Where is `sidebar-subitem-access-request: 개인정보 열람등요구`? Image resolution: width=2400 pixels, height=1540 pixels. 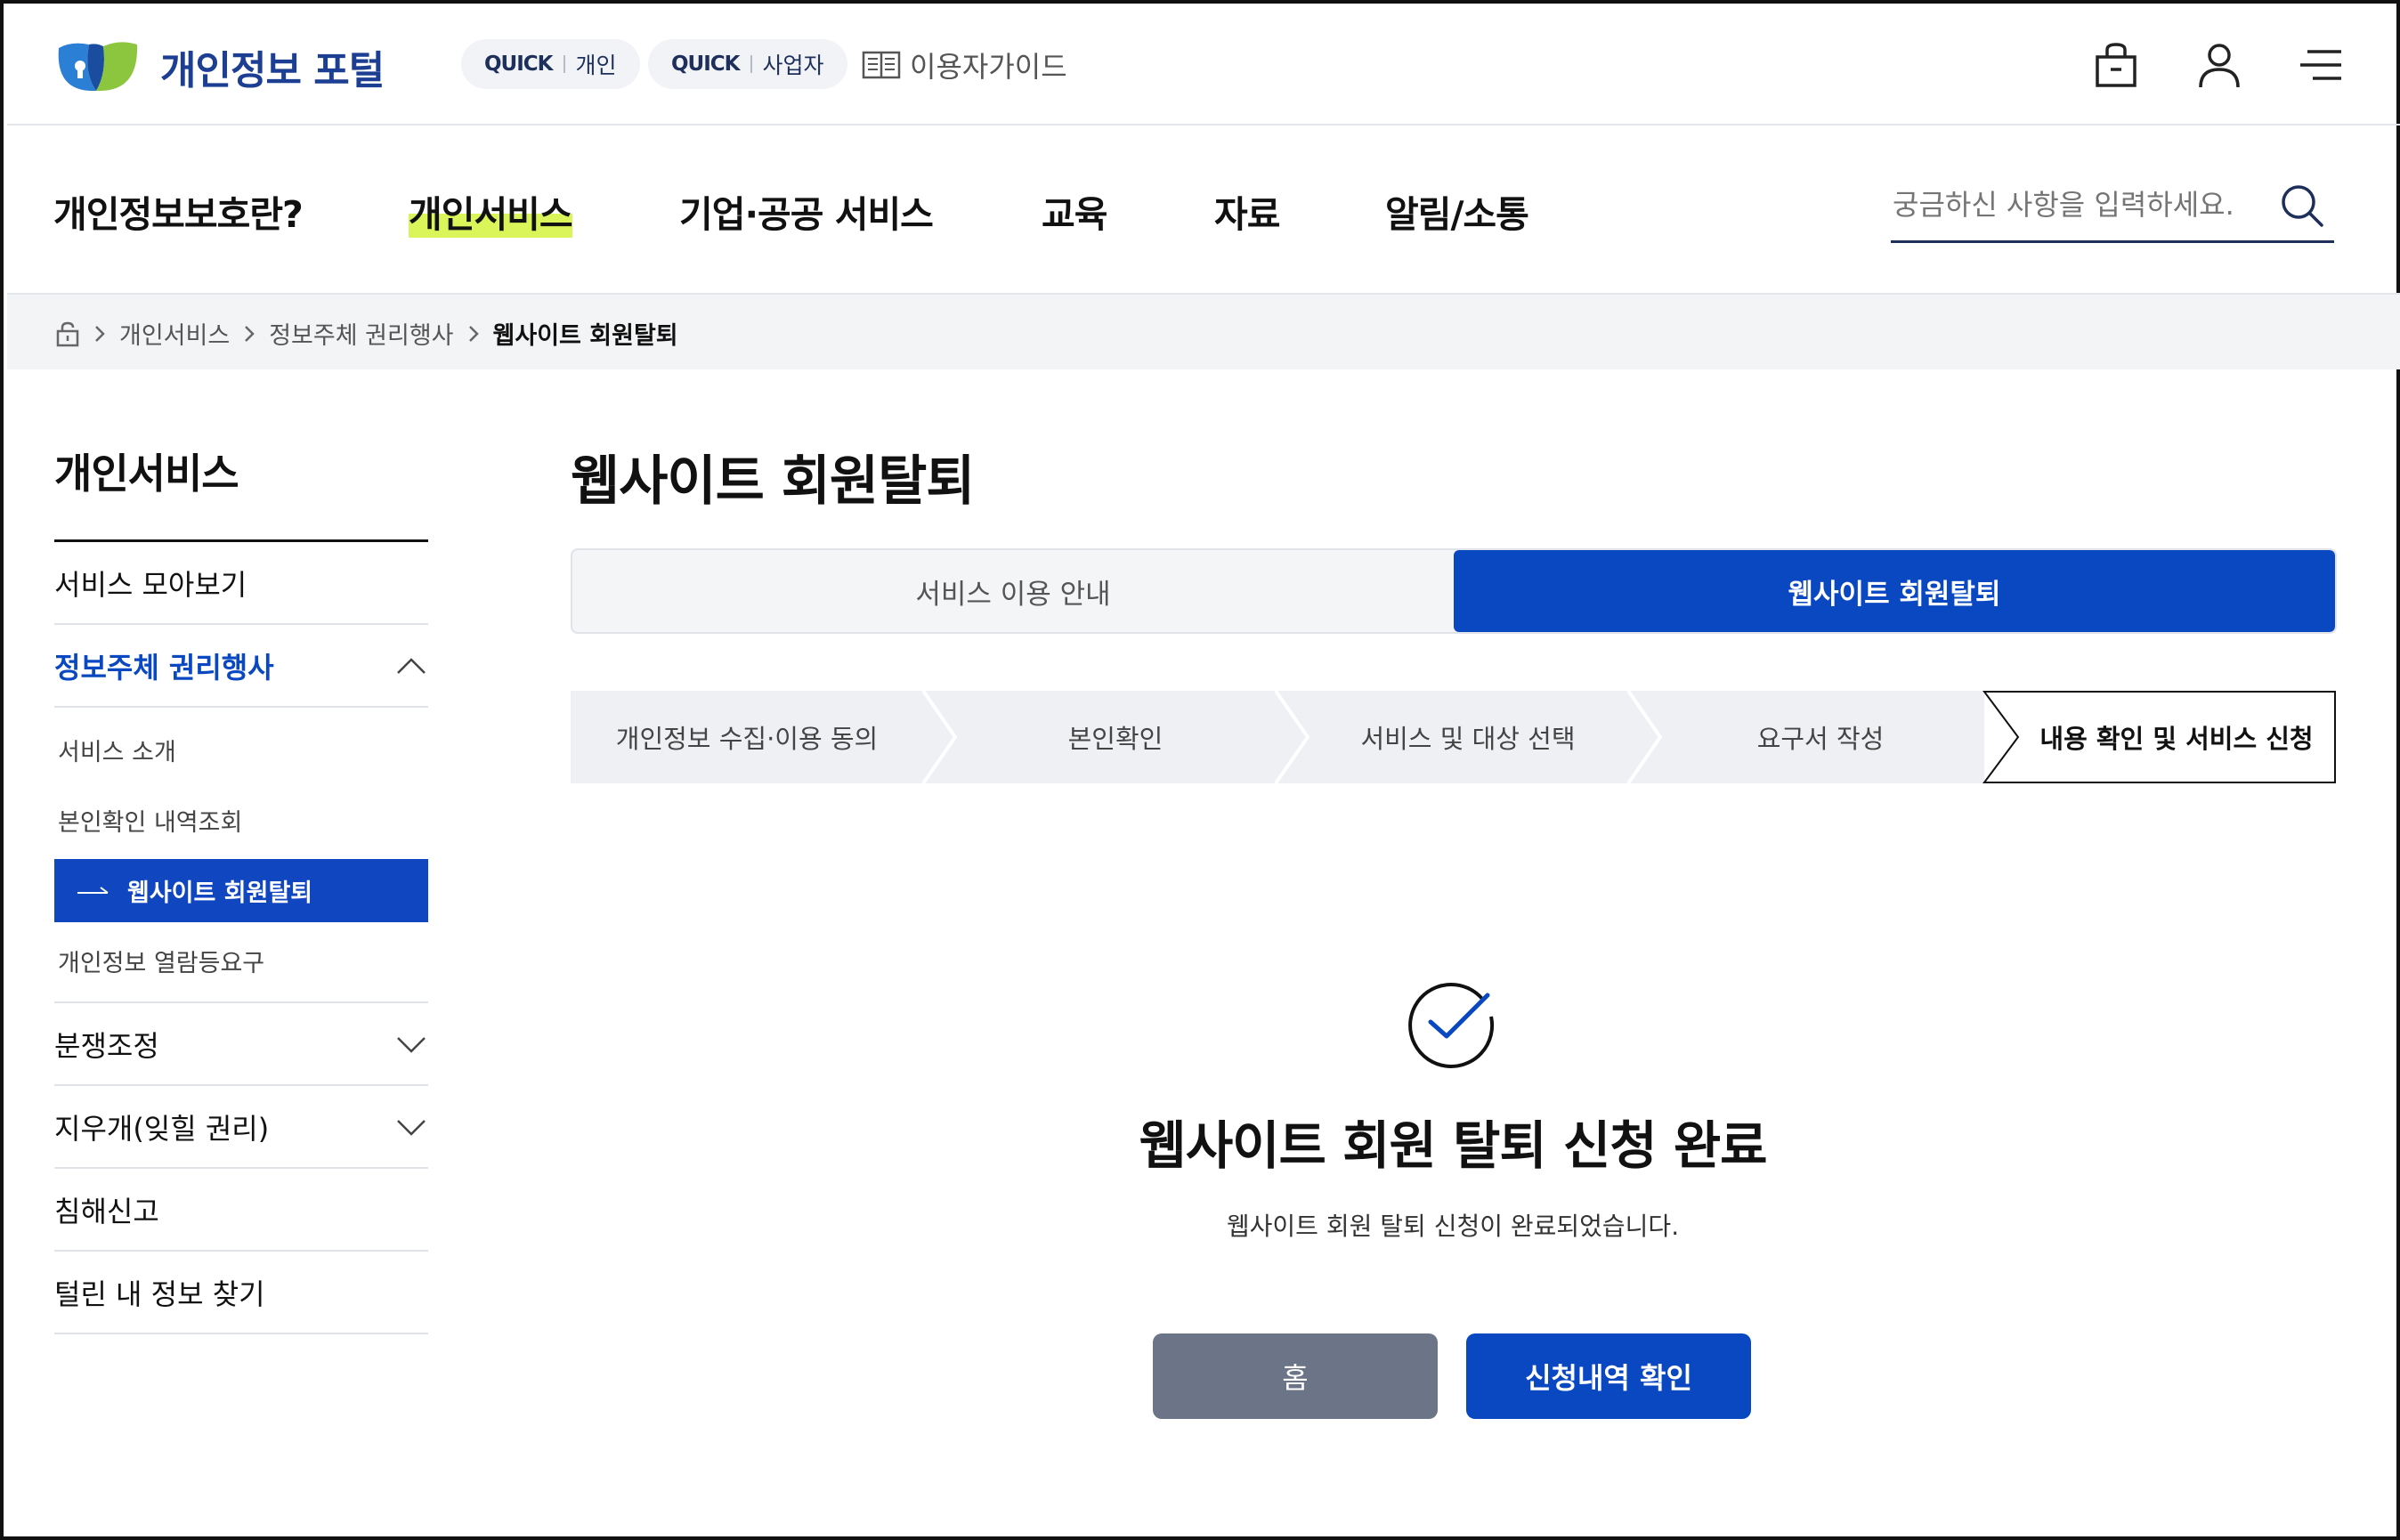
sidebar-subitem-access-request: 개인정보 열람등요구 is located at coordinates (241, 961).